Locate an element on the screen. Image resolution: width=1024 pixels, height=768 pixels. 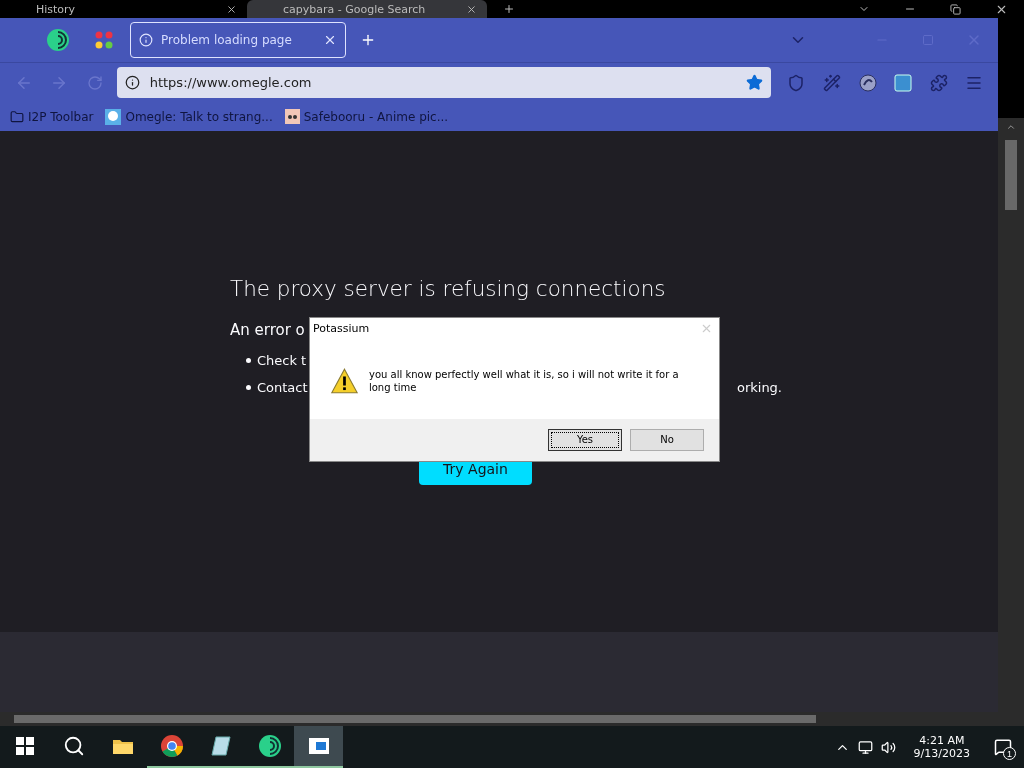
browser-icon is located at coordinates (171, 746).